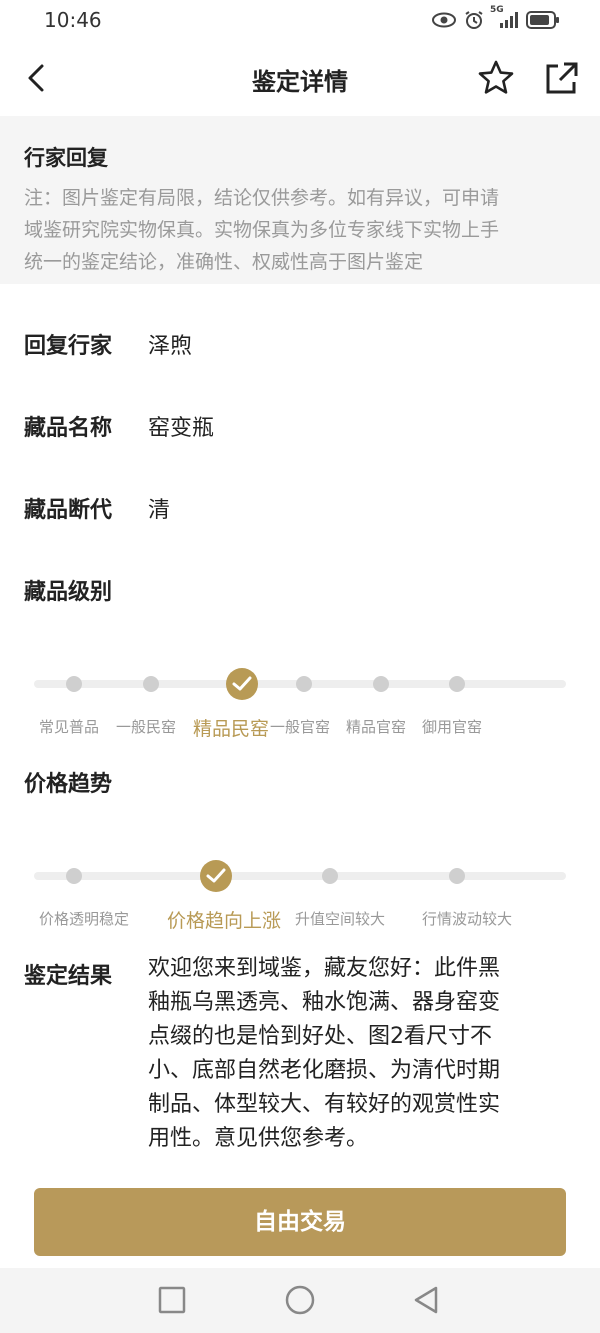  What do you see at coordinates (224, 919) in the screenshot?
I see `trend-label-selected: 价格趋向上涨` at bounding box center [224, 919].